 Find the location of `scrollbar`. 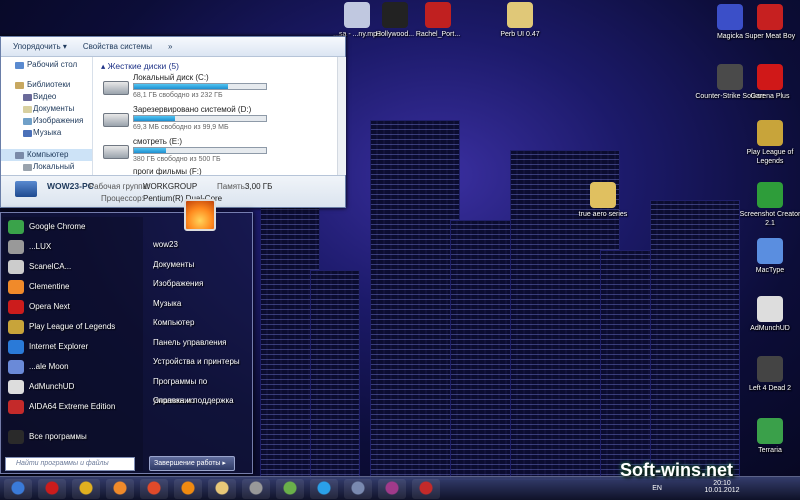

scrollbar is located at coordinates (341, 116).